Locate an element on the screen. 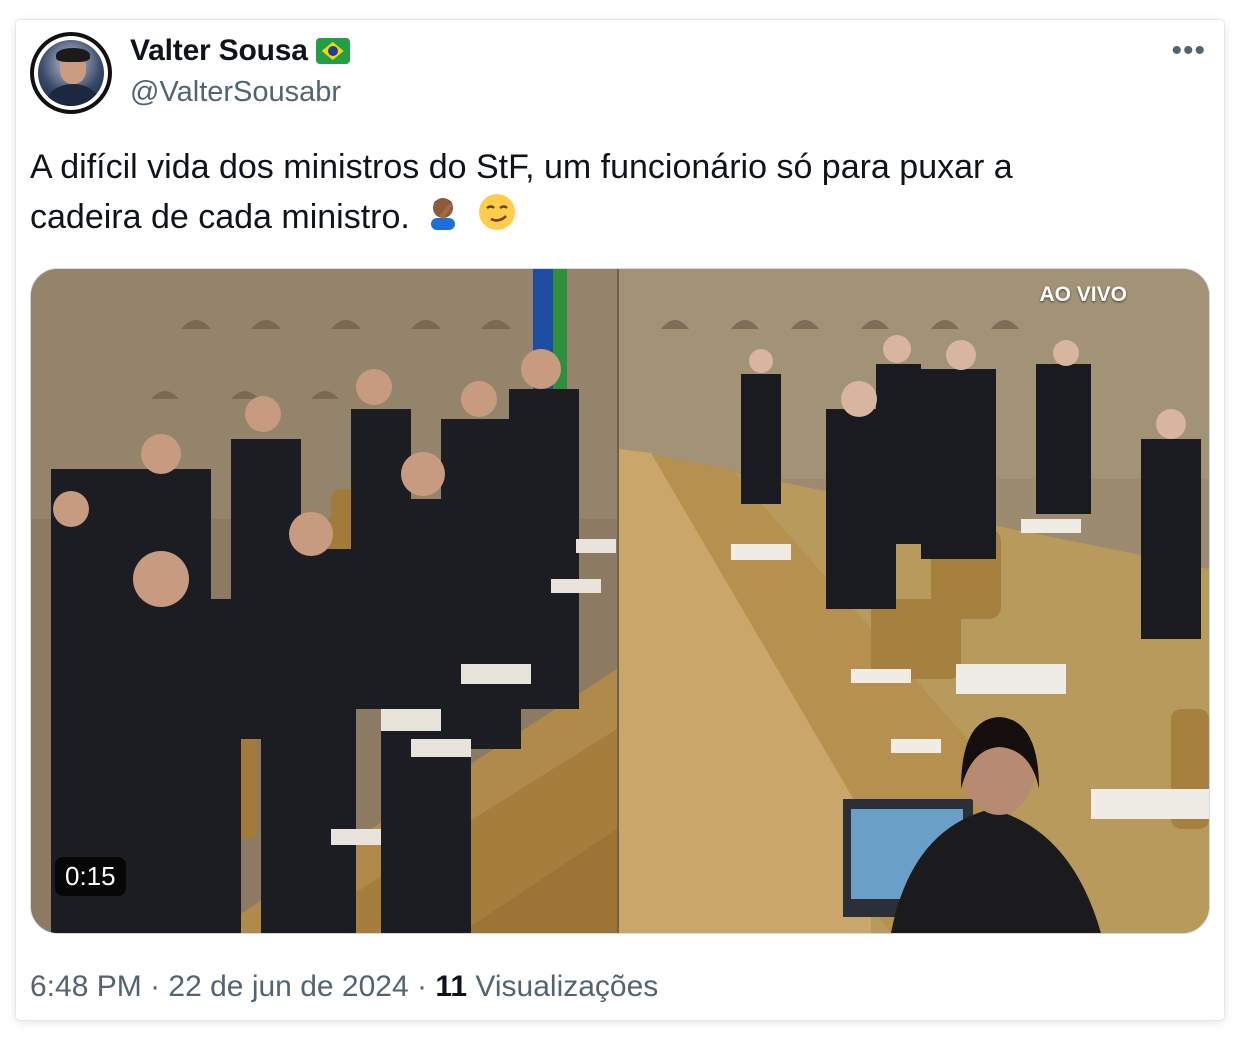 The width and height of the screenshot is (1240, 1042). avatar-photo is located at coordinates (71, 73).